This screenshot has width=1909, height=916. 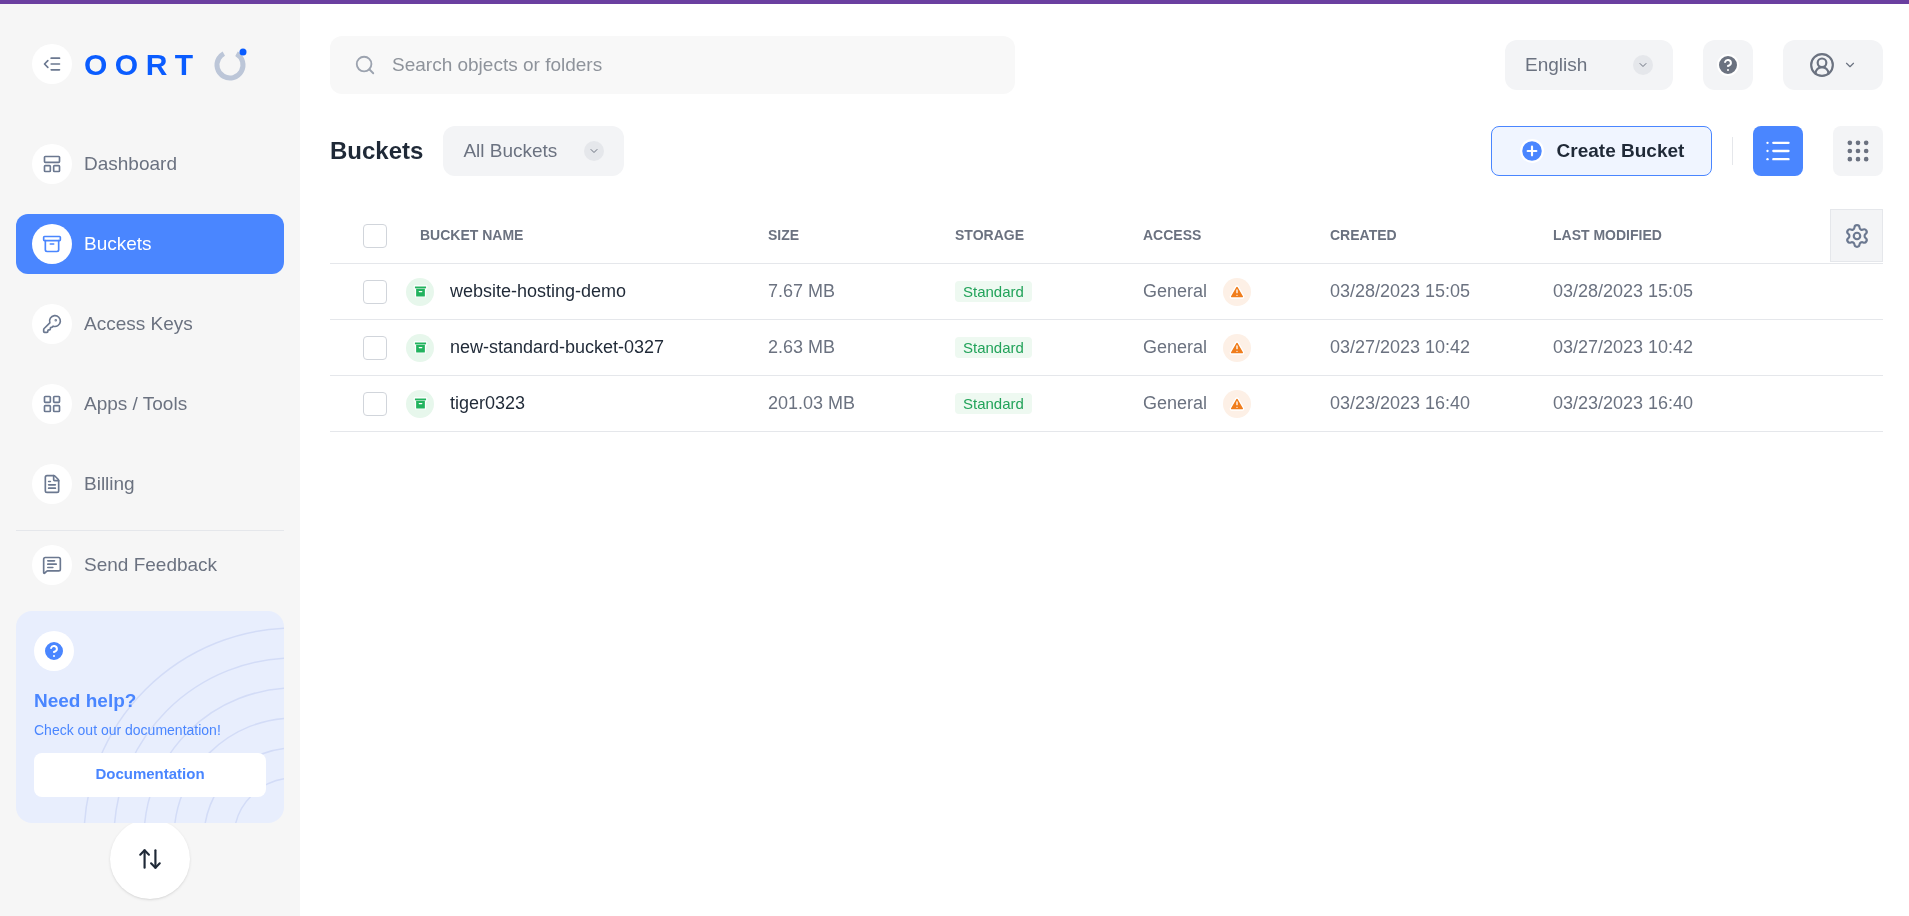 What do you see at coordinates (150, 324) in the screenshot?
I see `sidebar-item: Access Keys` at bounding box center [150, 324].